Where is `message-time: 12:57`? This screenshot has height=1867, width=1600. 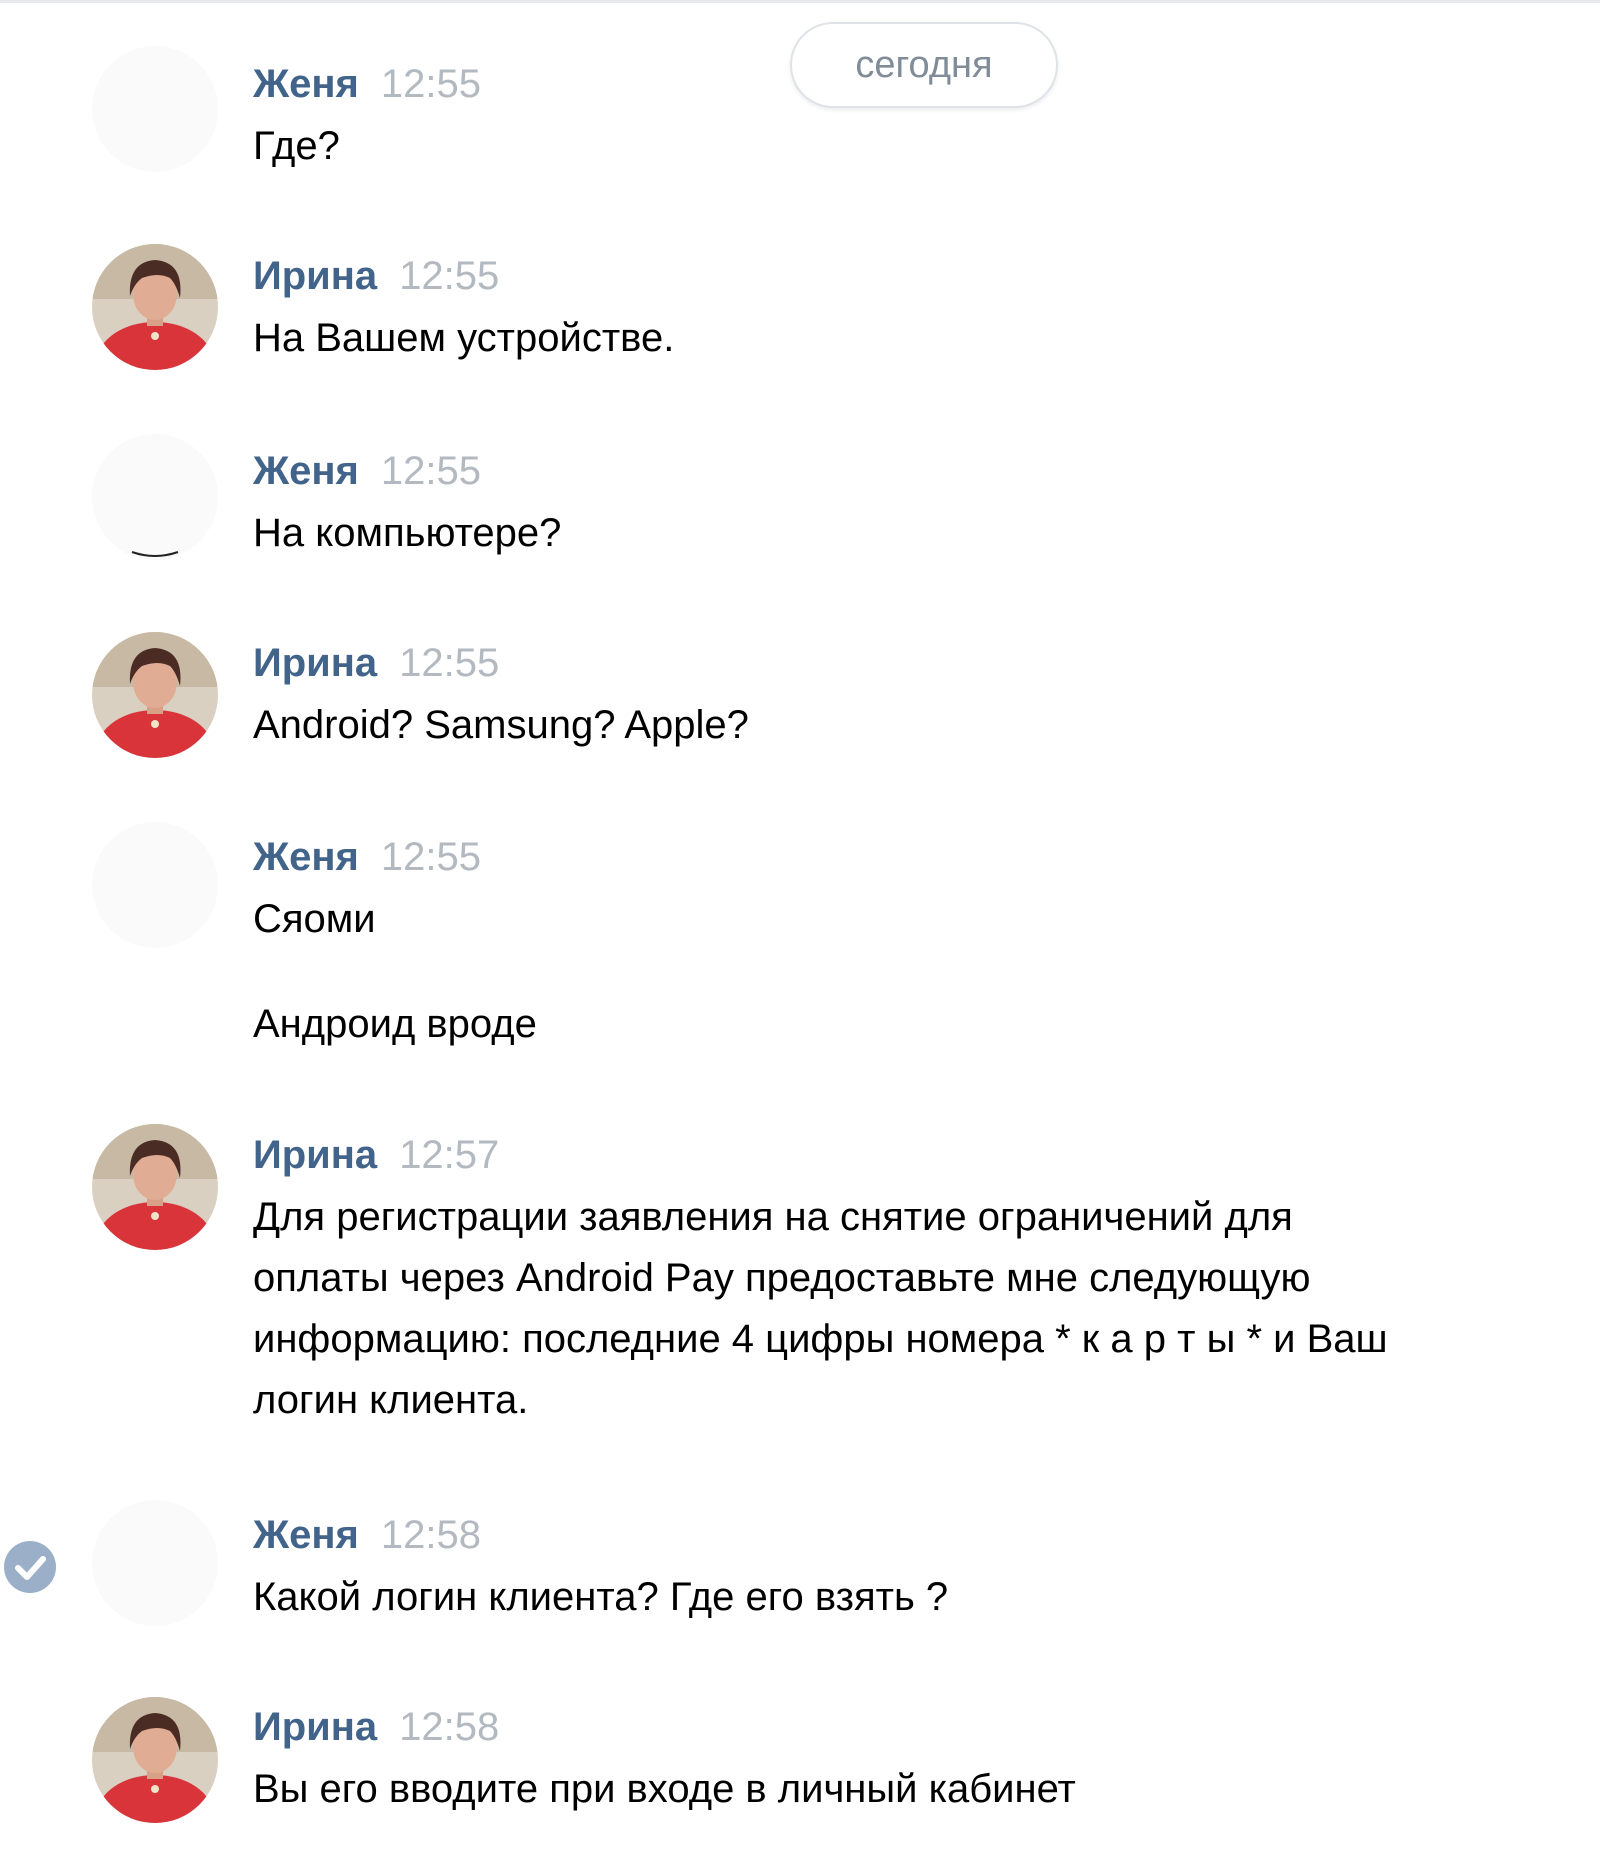 message-time: 12:57 is located at coordinates (449, 1155).